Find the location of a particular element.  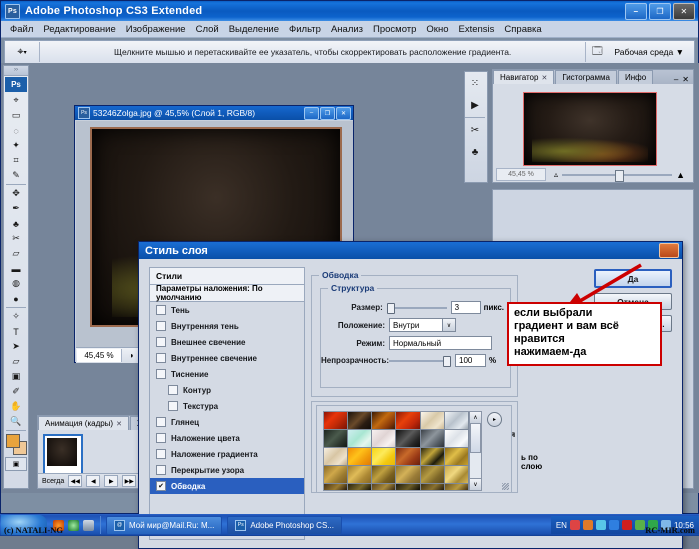

foreground-color-swatch is located at coordinates (13, 441).